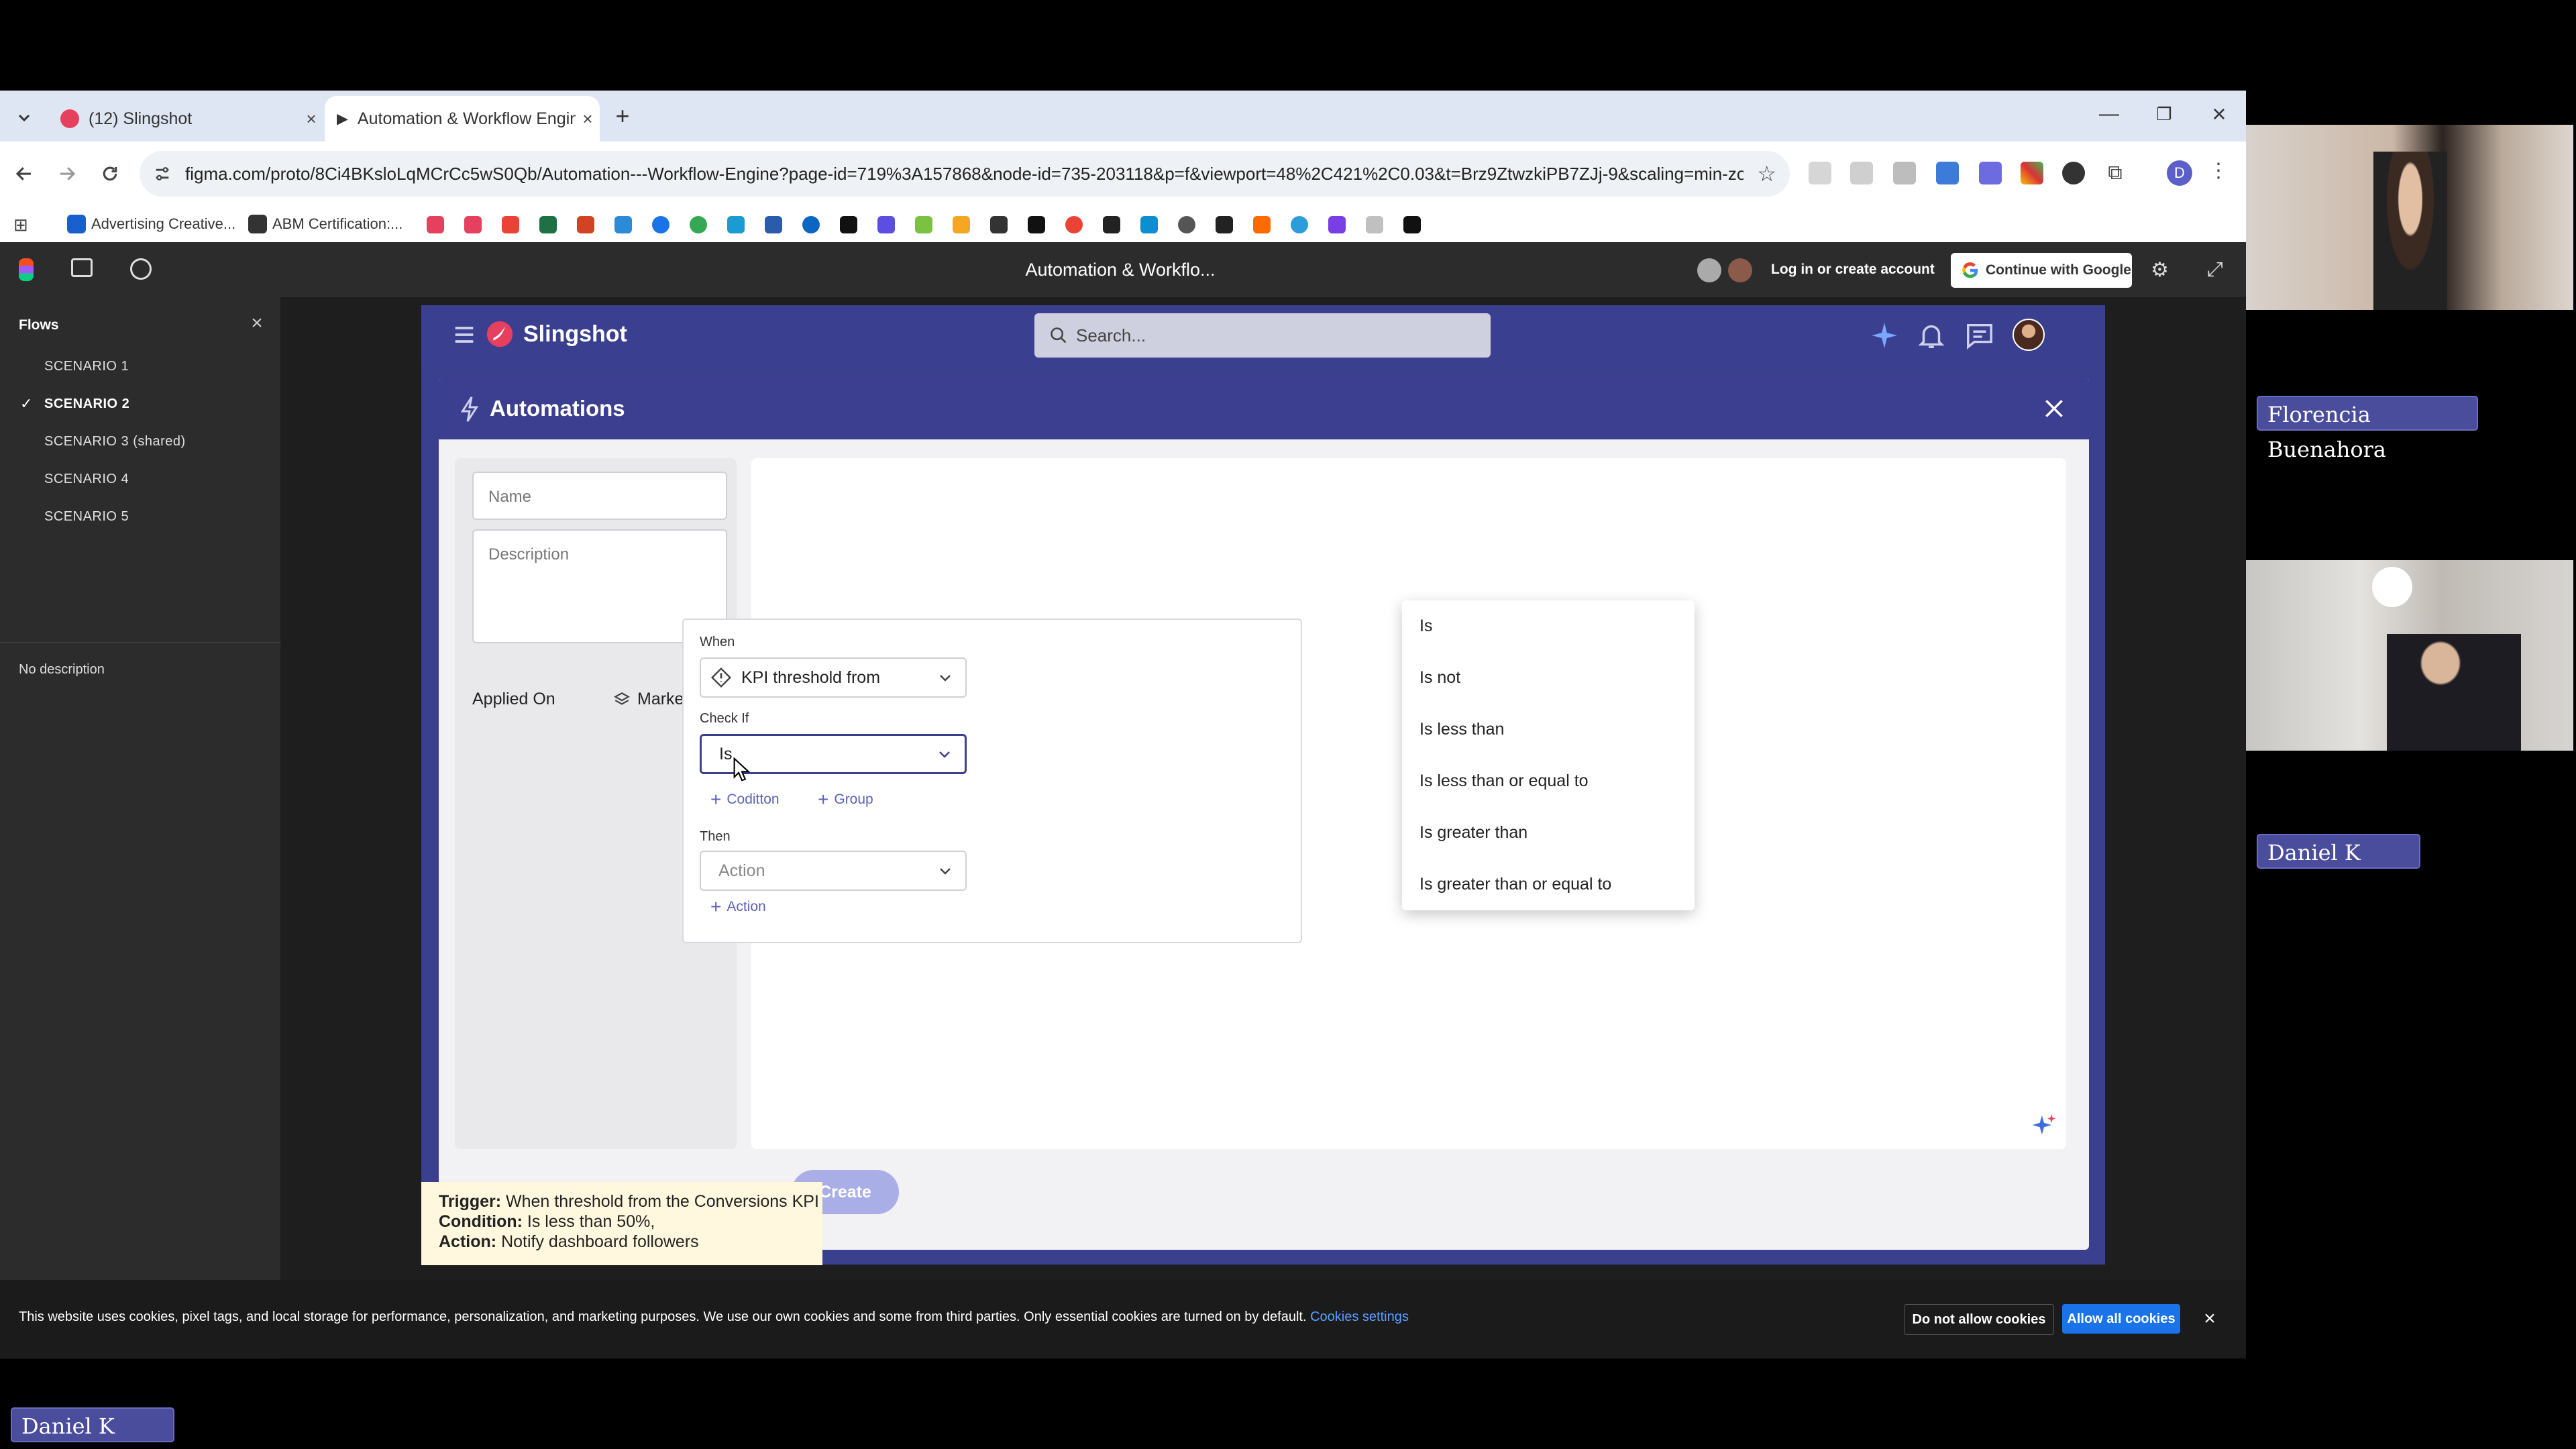 Image resolution: width=2576 pixels, height=1449 pixels. Describe the element at coordinates (115, 441) in the screenshot. I see `flow-item-scenario-3: SCENARIO 3 (shared)` at that location.